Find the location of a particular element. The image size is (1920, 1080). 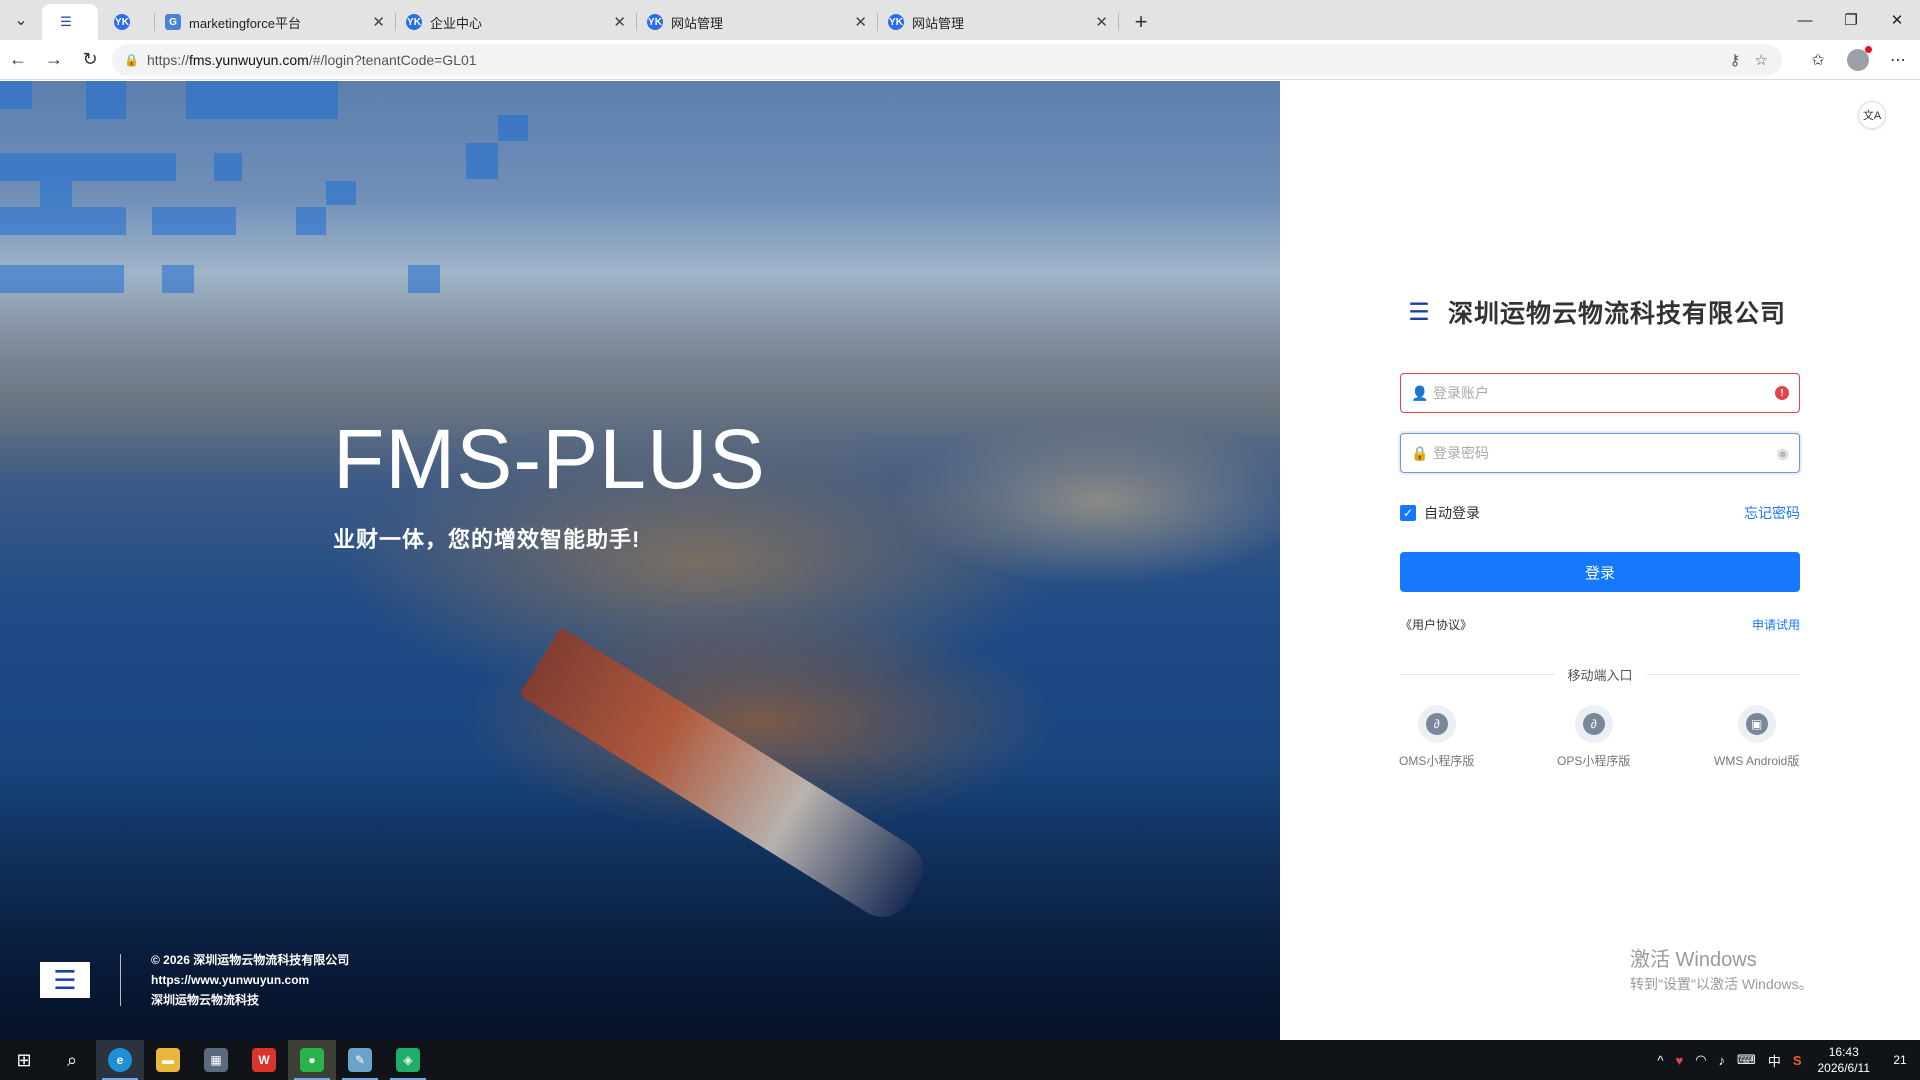

minimize-icon: — is located at coordinates (1805, 20).